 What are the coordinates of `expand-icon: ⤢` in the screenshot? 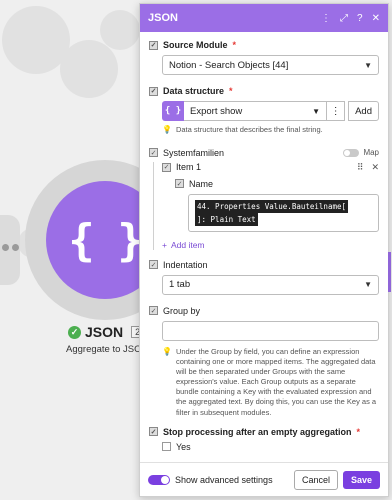 It's located at (344, 18).